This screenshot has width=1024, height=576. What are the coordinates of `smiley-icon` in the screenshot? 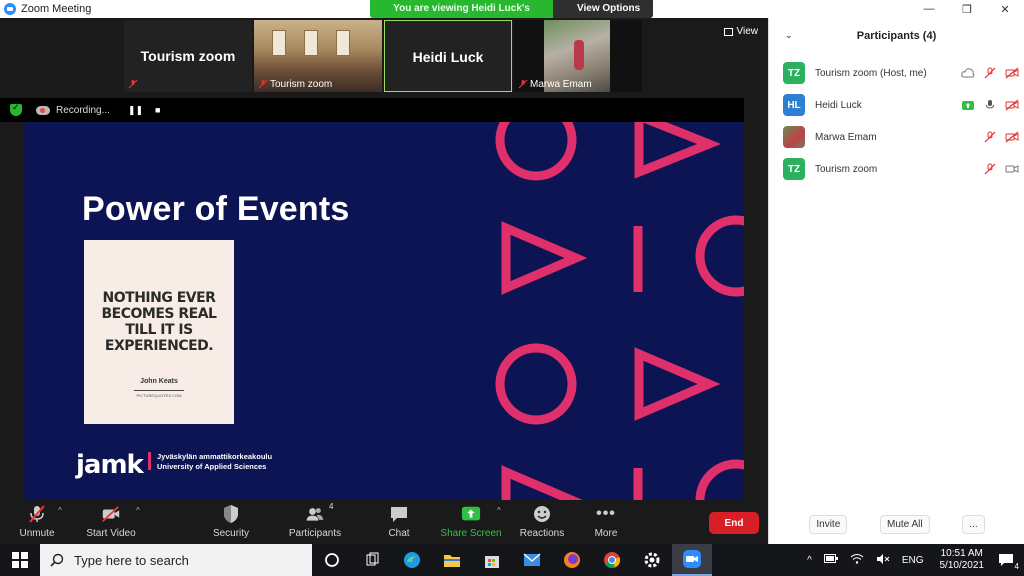 It's located at (542, 514).